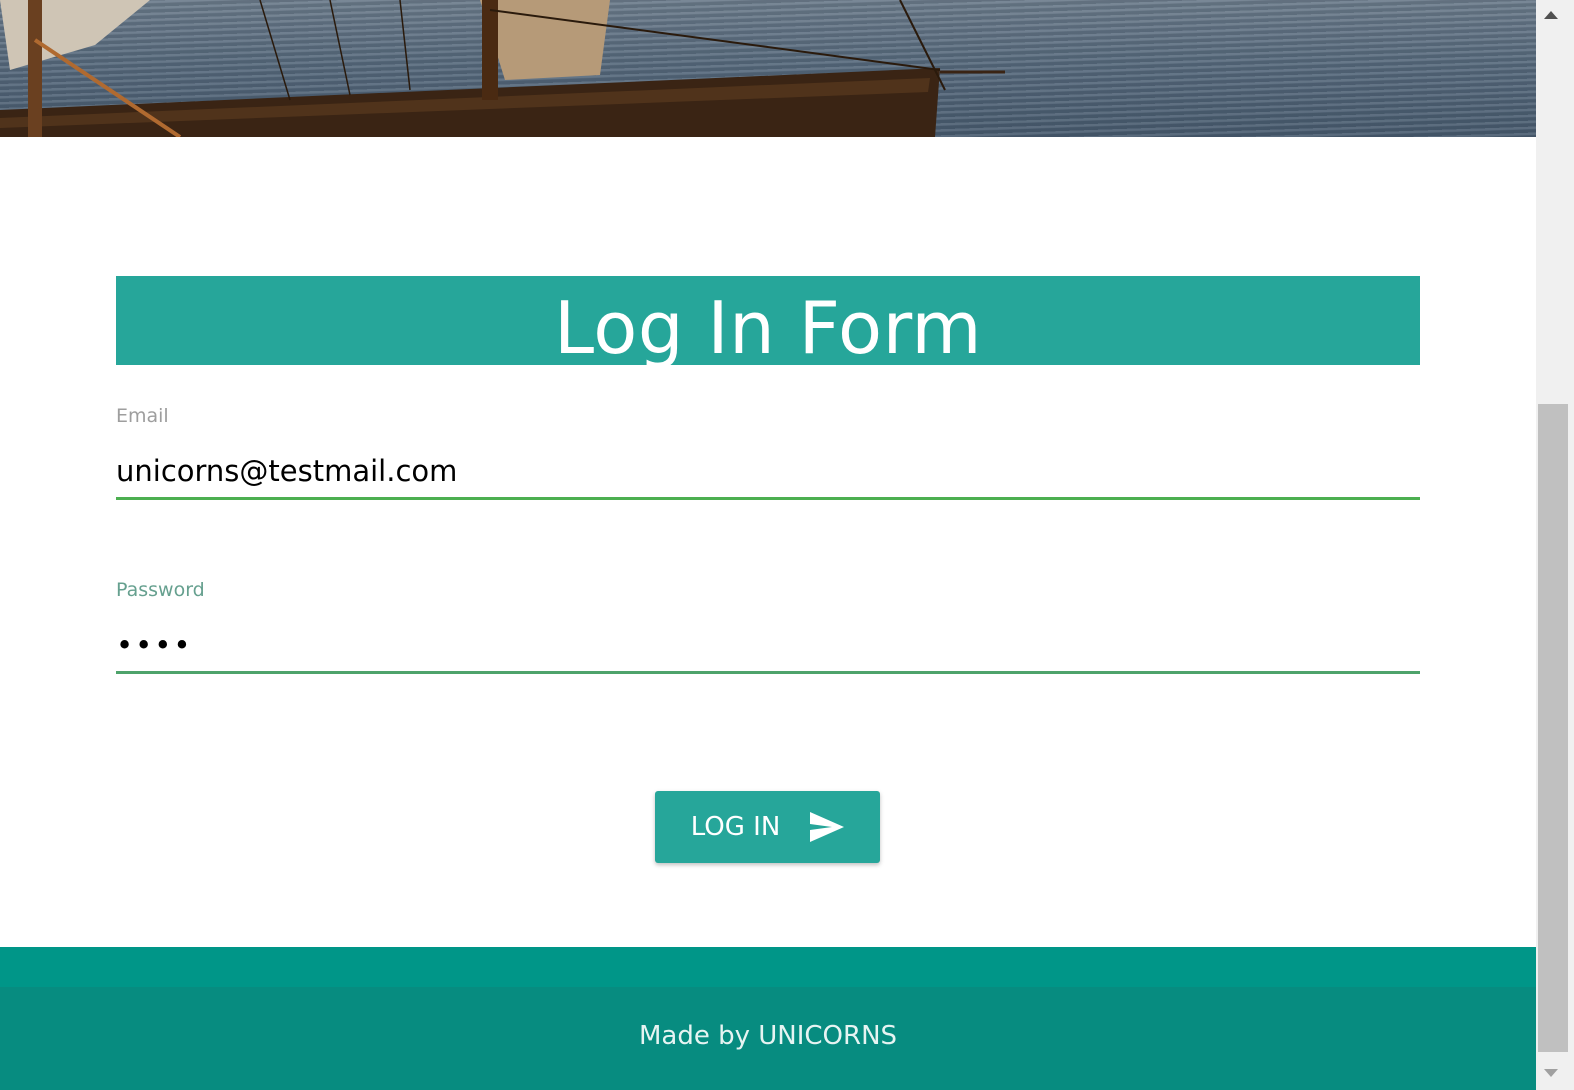 This screenshot has width=1574, height=1090. What do you see at coordinates (142, 416) in the screenshot?
I see `email-label: Email` at bounding box center [142, 416].